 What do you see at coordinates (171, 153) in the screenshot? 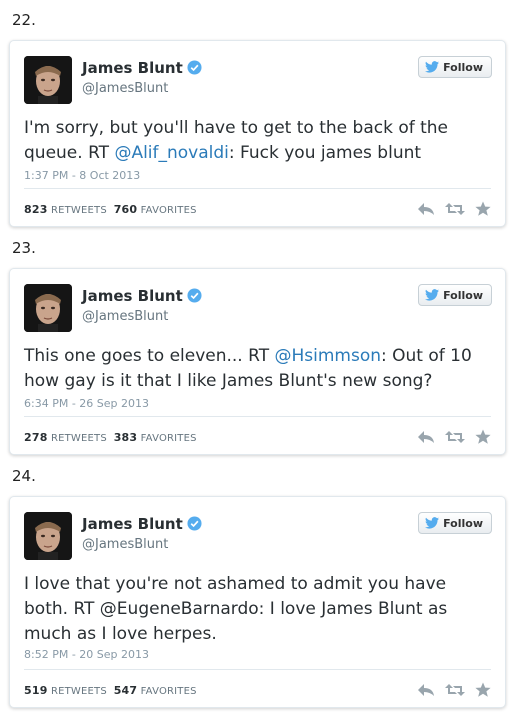
I see `mention-link: @Alif_novaldi` at bounding box center [171, 153].